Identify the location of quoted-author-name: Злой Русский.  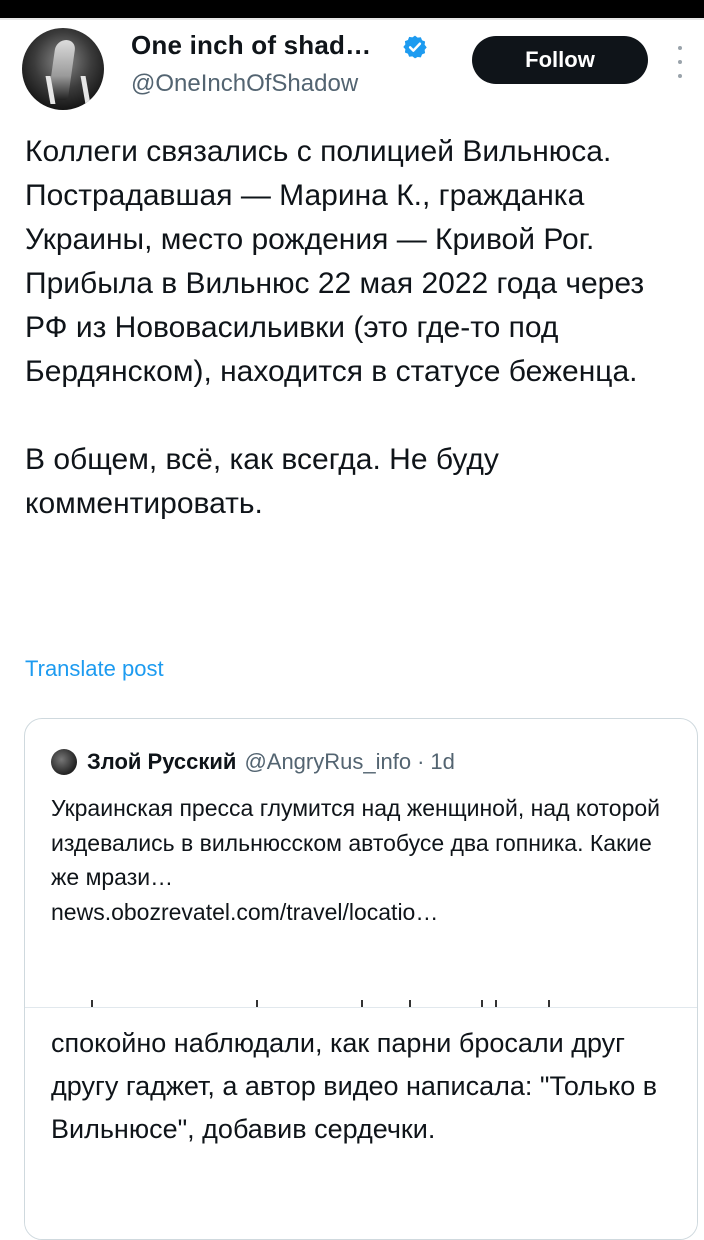
(162, 761).